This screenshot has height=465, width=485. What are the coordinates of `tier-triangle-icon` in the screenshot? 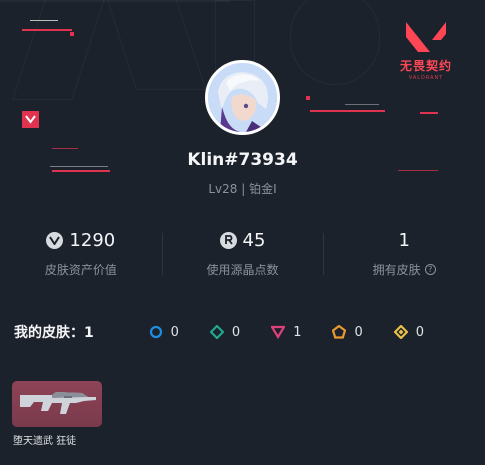 It's located at (278, 332).